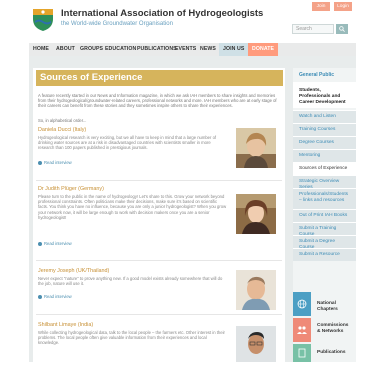 Image resolution: width=373 pixels, height=367 pixels. What do you see at coordinates (327, 306) in the screenshot?
I see `tile-label: National Chapters` at bounding box center [327, 306].